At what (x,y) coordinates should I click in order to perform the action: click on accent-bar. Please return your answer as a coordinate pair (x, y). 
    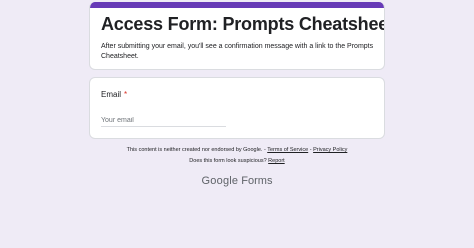
    Looking at the image, I should click on (237, 5).